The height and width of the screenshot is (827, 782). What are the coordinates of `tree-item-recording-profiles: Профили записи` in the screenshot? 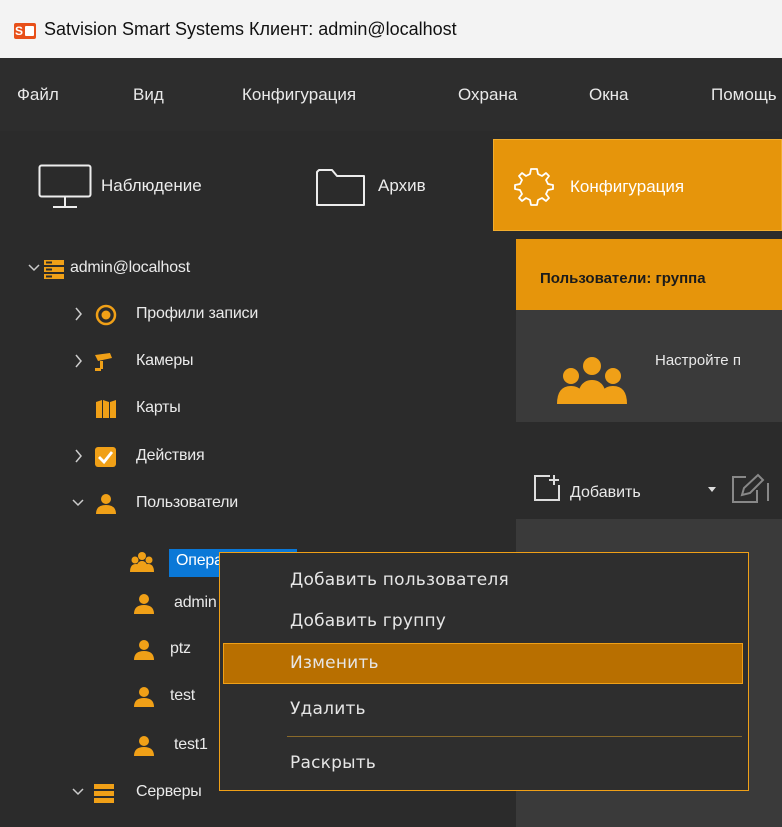 It's located at (222, 316).